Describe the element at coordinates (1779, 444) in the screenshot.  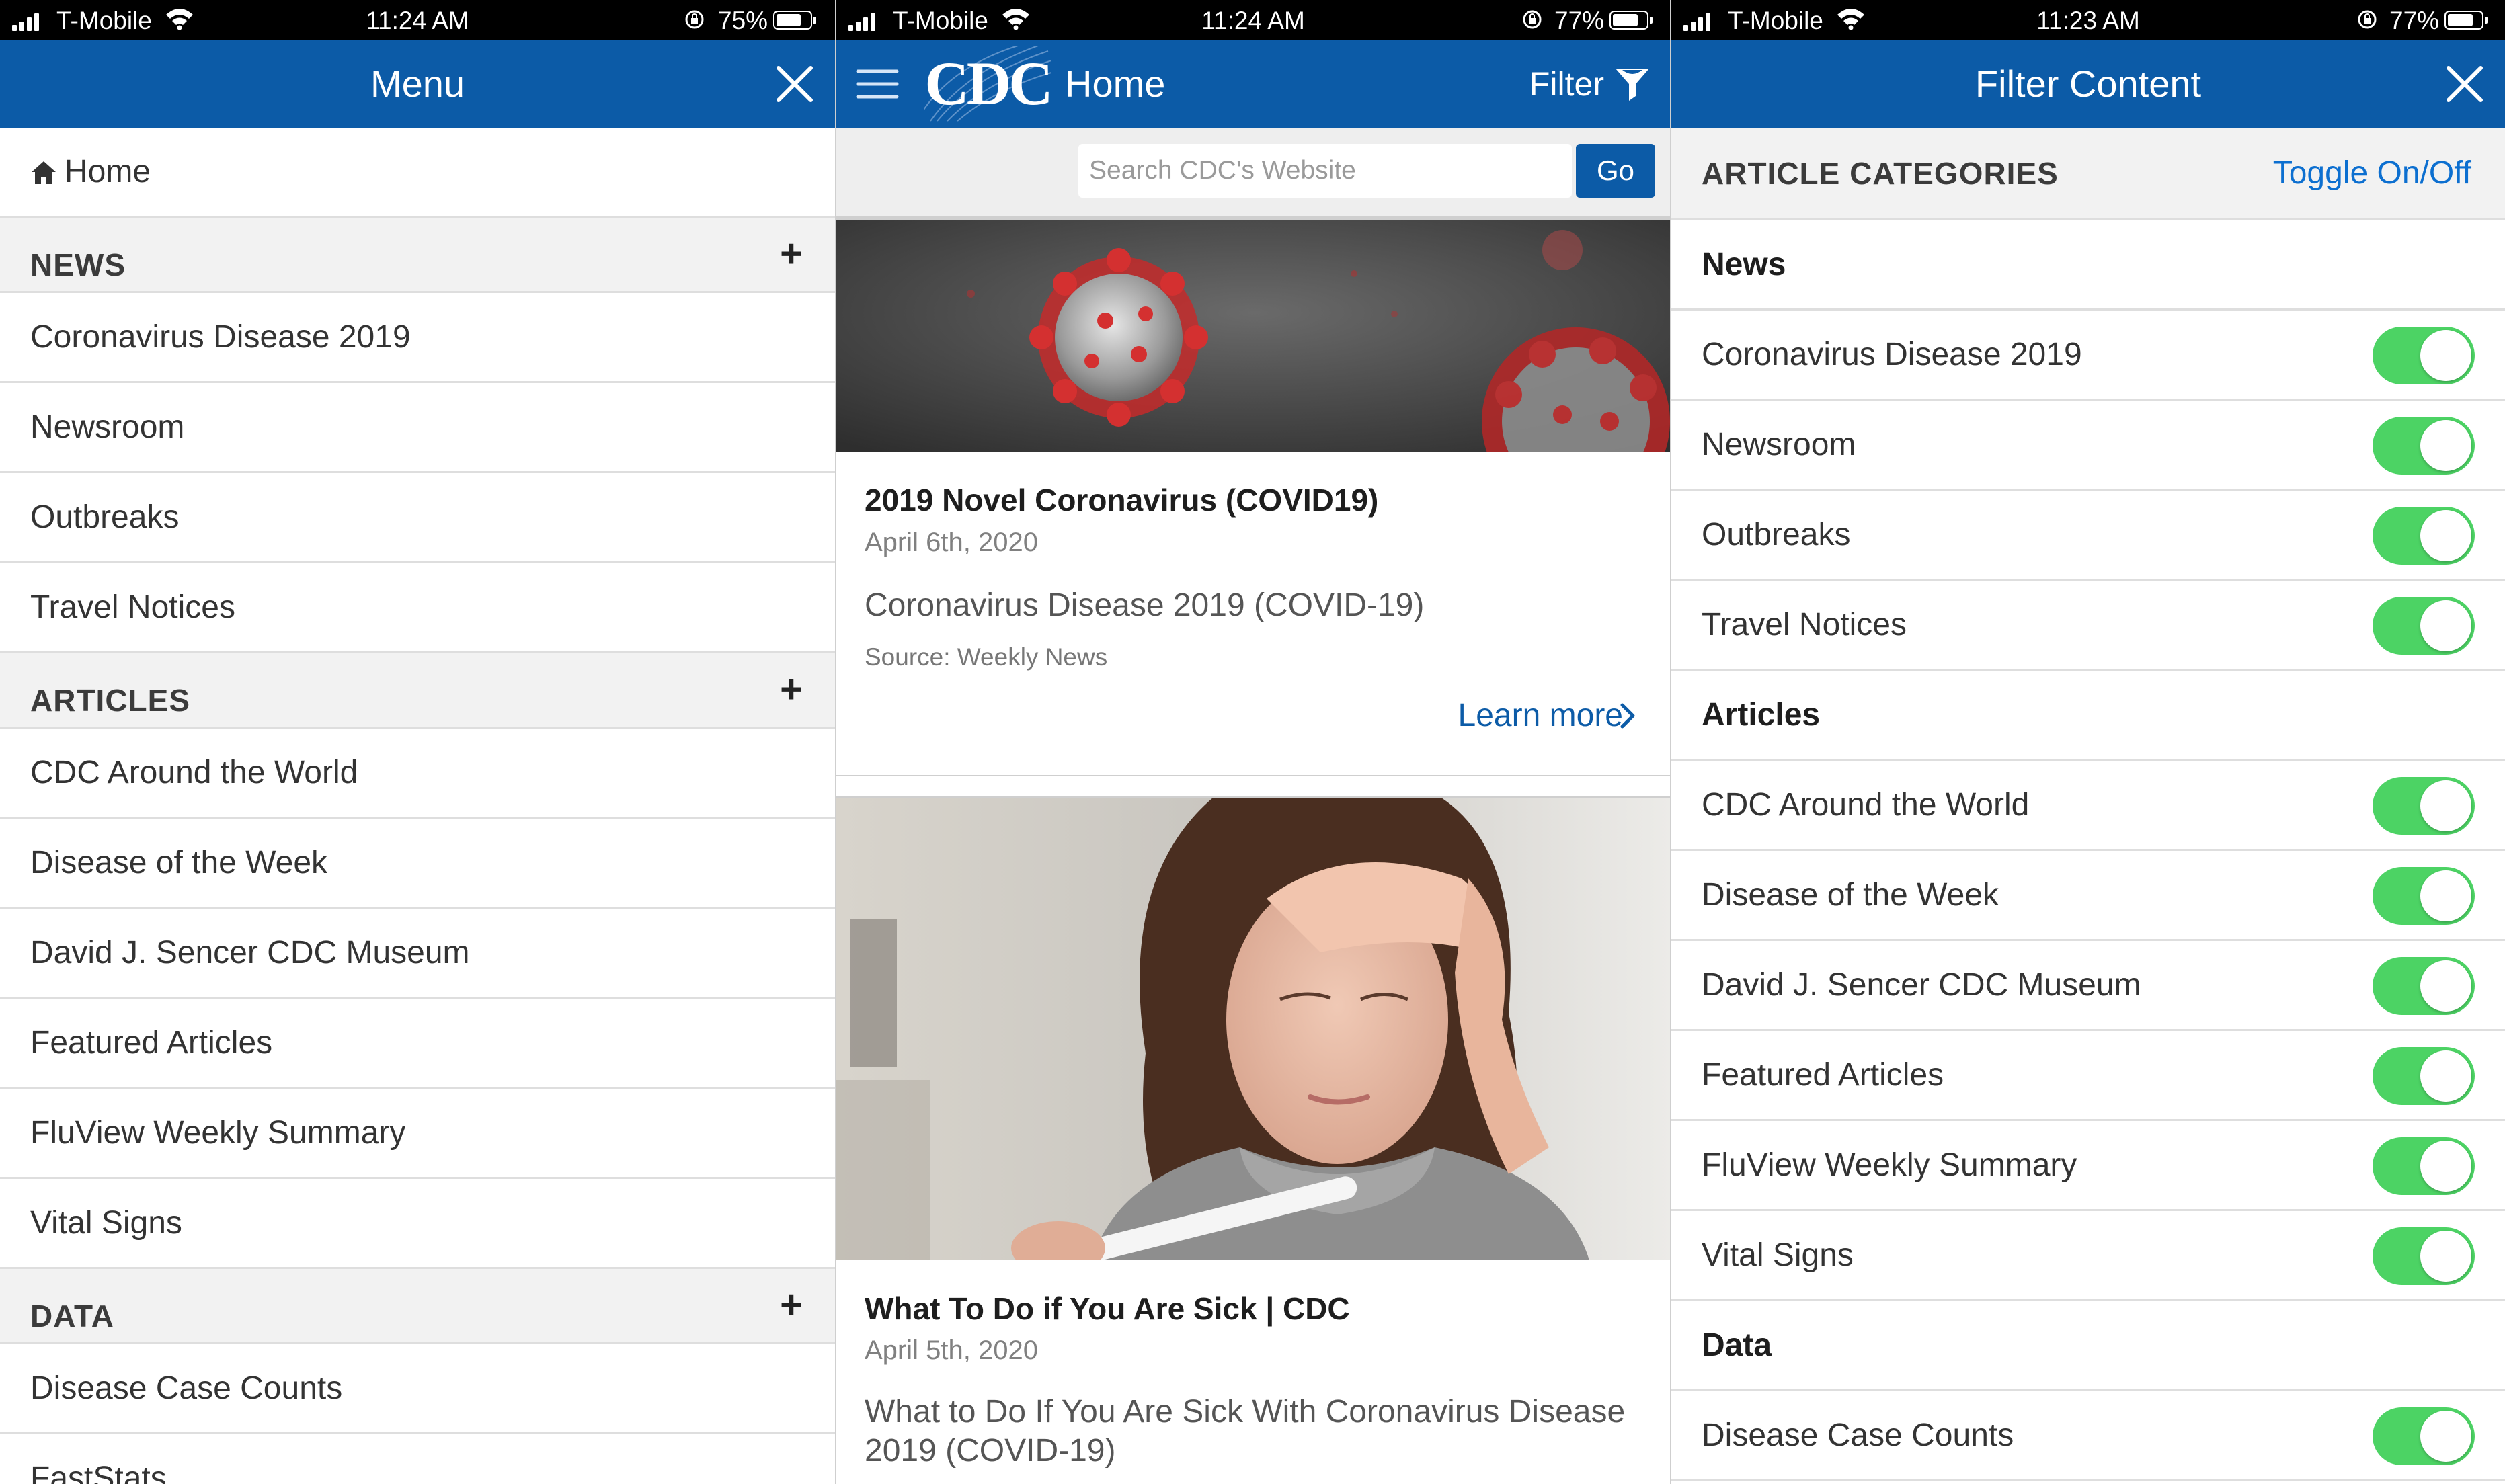
I see `filter-label: Newsroom` at that location.